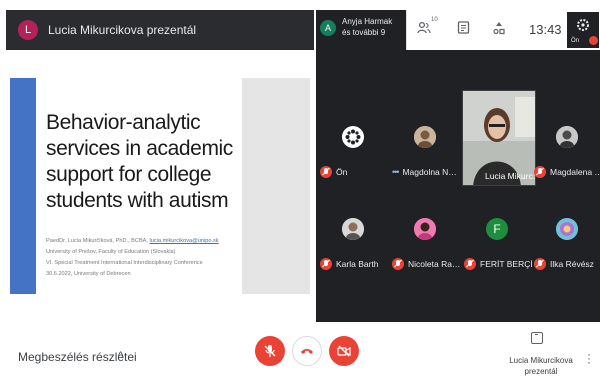 Image resolution: width=600 pixels, height=389 pixels. I want to click on participant-summary: Anyja Harmak és további 9, so click(367, 27).